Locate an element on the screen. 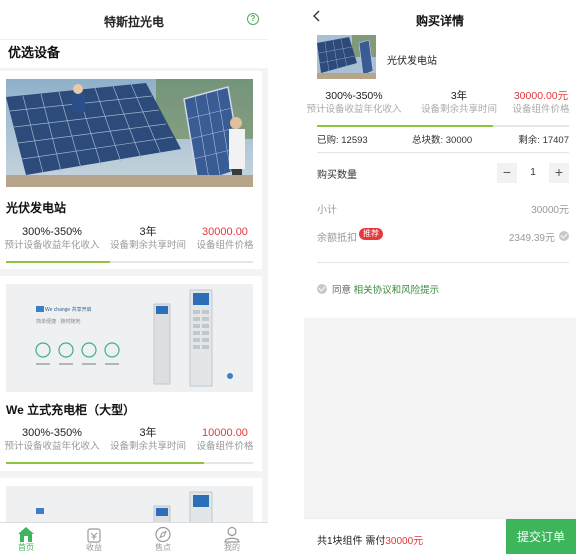 The image size is (576, 554). tab-home: 首页 is located at coordinates (26, 539).